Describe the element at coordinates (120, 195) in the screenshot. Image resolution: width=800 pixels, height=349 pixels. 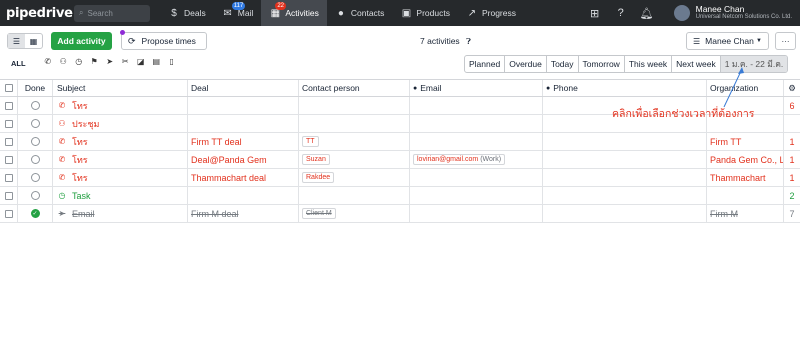
I see `subject-cell: ◷ Task` at that location.